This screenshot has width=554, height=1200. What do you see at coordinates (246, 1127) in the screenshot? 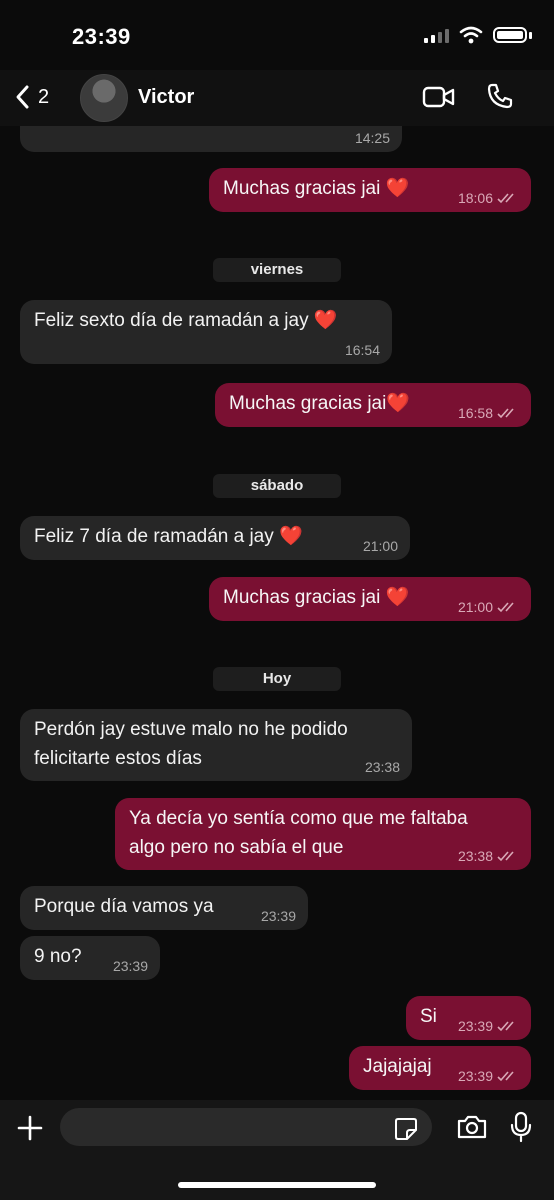
I see `message-input` at bounding box center [246, 1127].